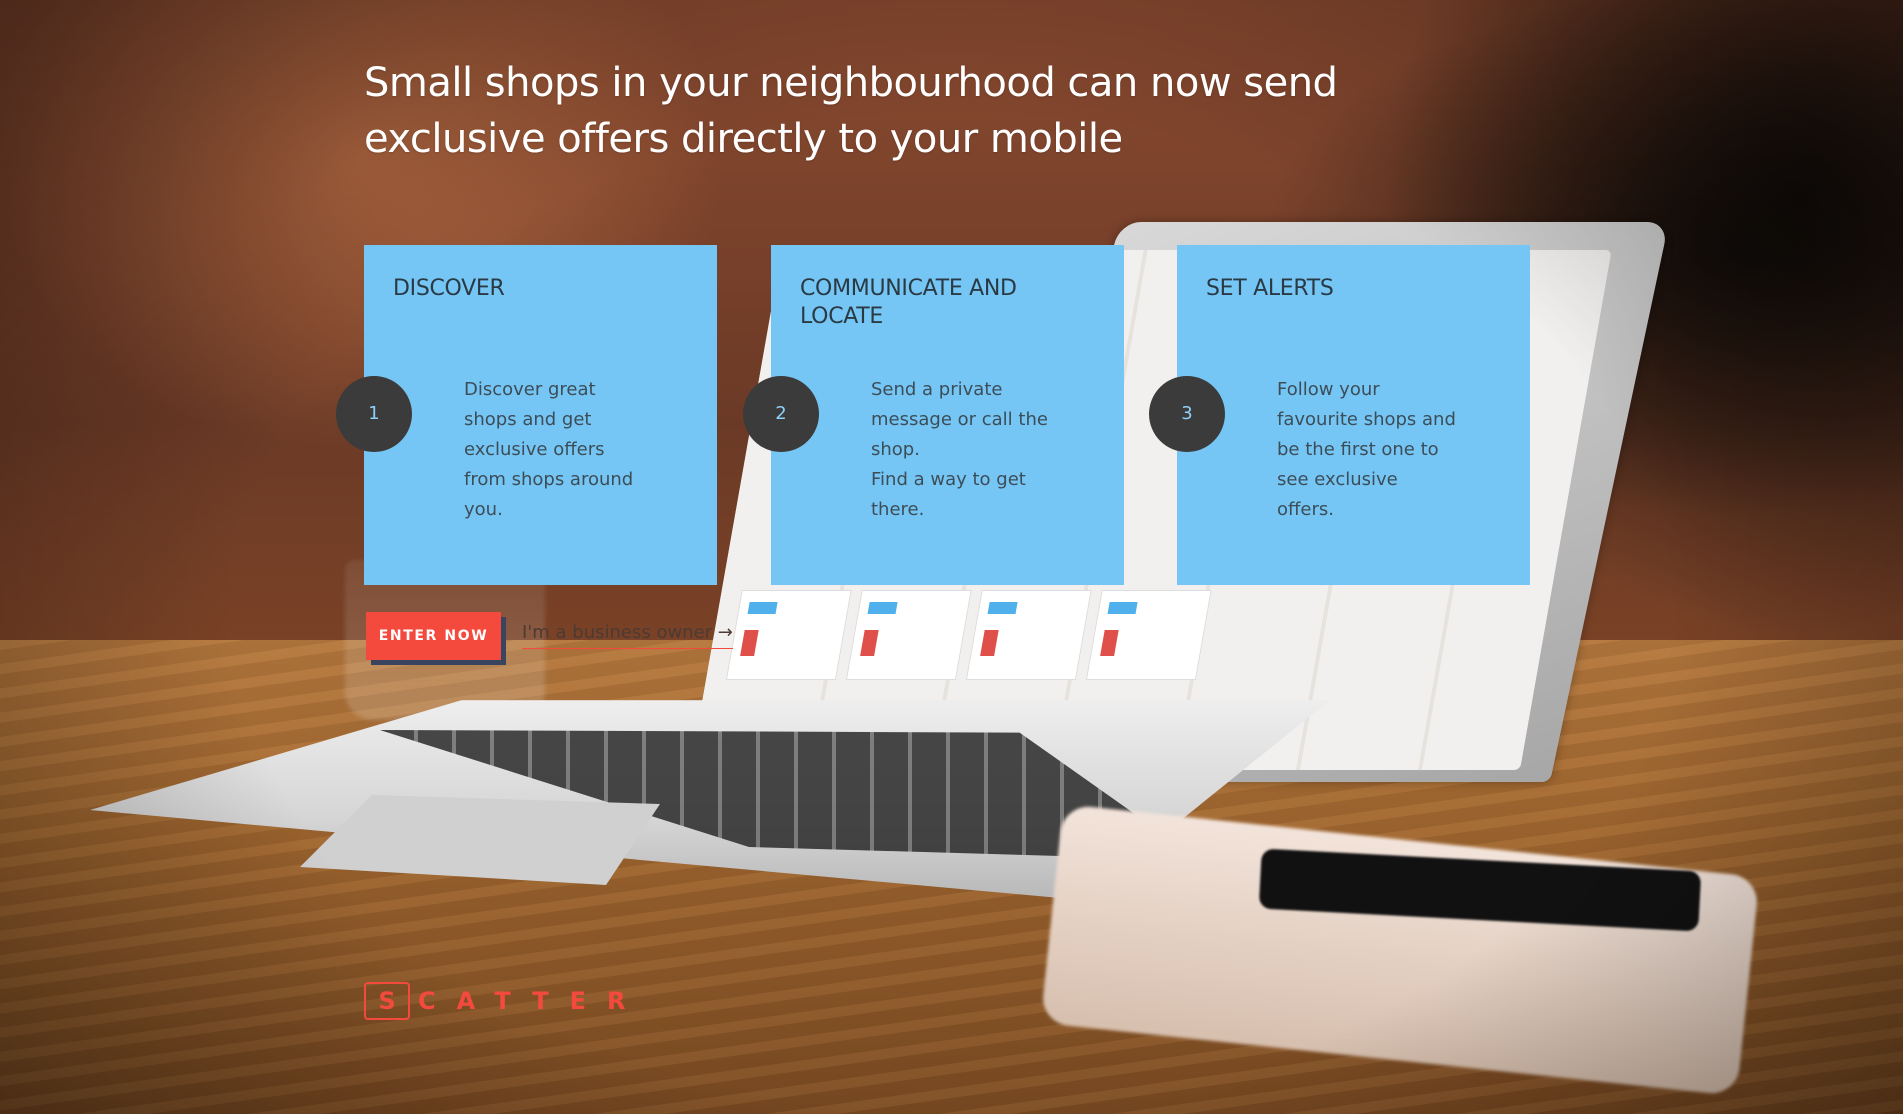 This screenshot has height=1114, width=1903. Describe the element at coordinates (528, 419) in the screenshot. I see `card-text-line: shops and get` at that location.